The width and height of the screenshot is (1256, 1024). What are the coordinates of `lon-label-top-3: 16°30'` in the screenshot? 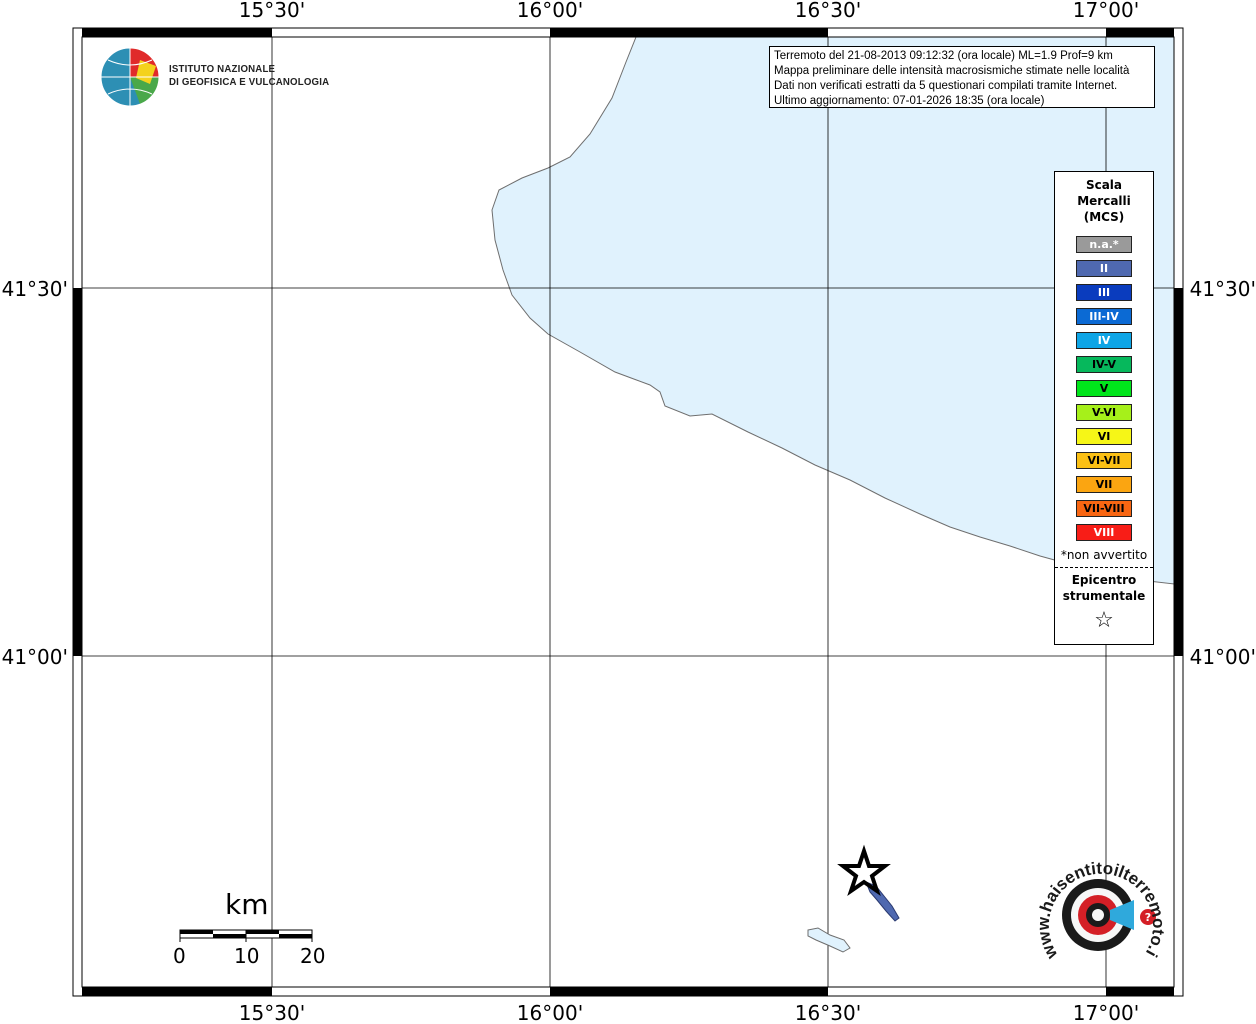 It's located at (828, 11).